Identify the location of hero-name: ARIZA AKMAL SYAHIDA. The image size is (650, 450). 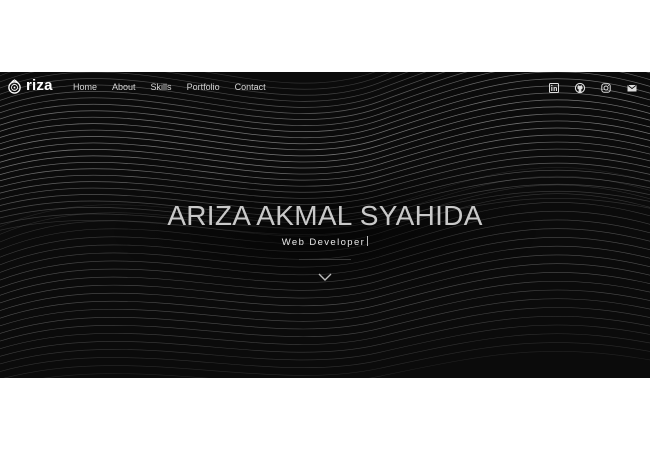
(325, 215).